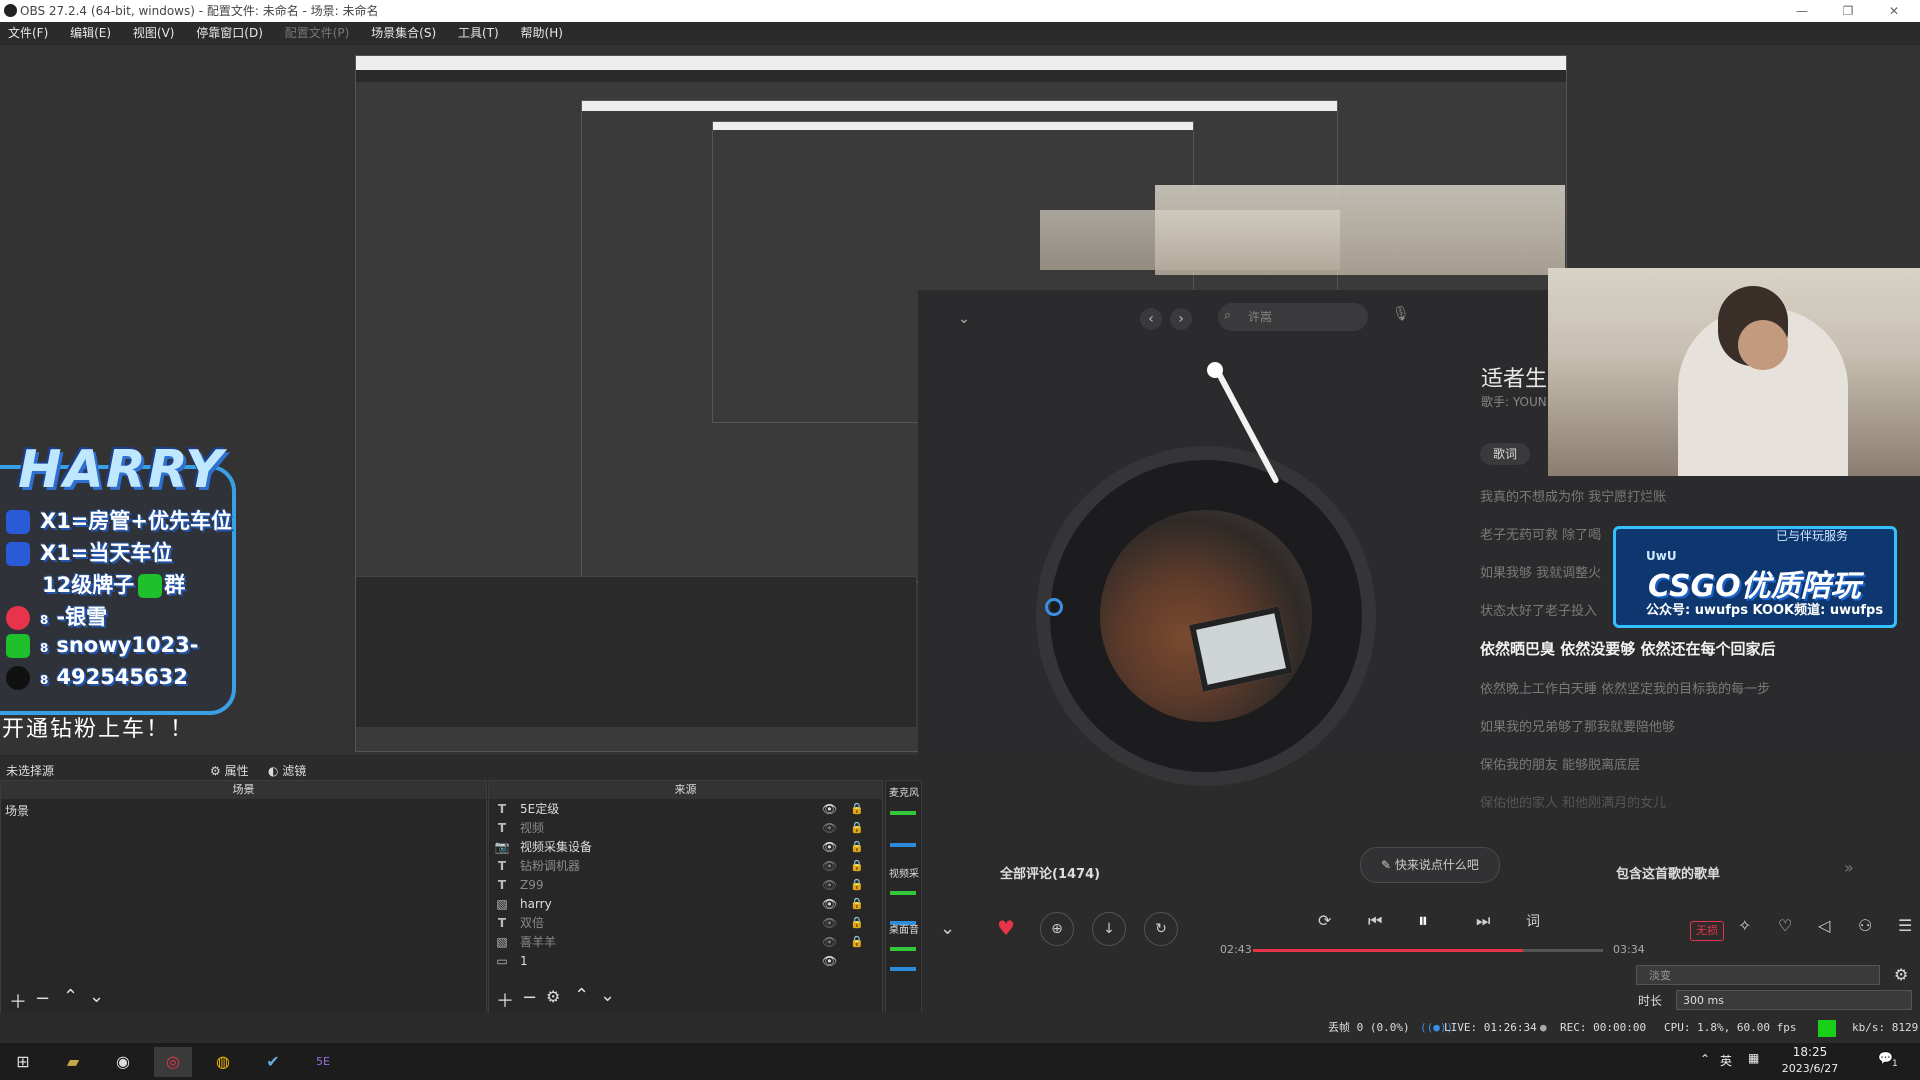 The image size is (1920, 1080). What do you see at coordinates (1894, 11) in the screenshot?
I see `close-button: ✕` at bounding box center [1894, 11].